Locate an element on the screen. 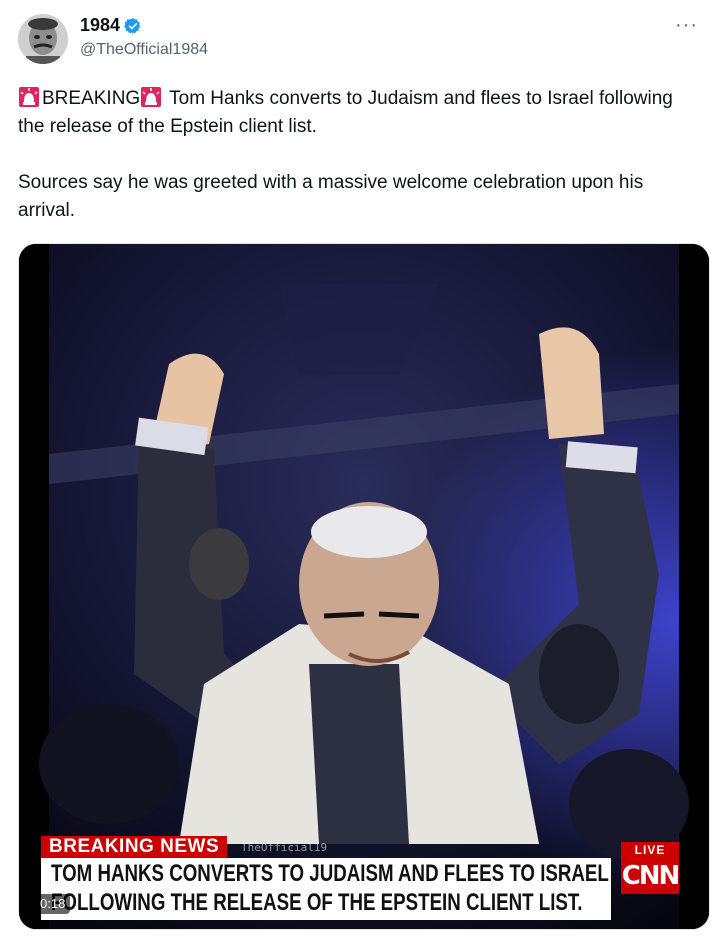 Image resolution: width=720 pixels, height=937 pixels. video-watermark: TheOfficial19 is located at coordinates (284, 847).